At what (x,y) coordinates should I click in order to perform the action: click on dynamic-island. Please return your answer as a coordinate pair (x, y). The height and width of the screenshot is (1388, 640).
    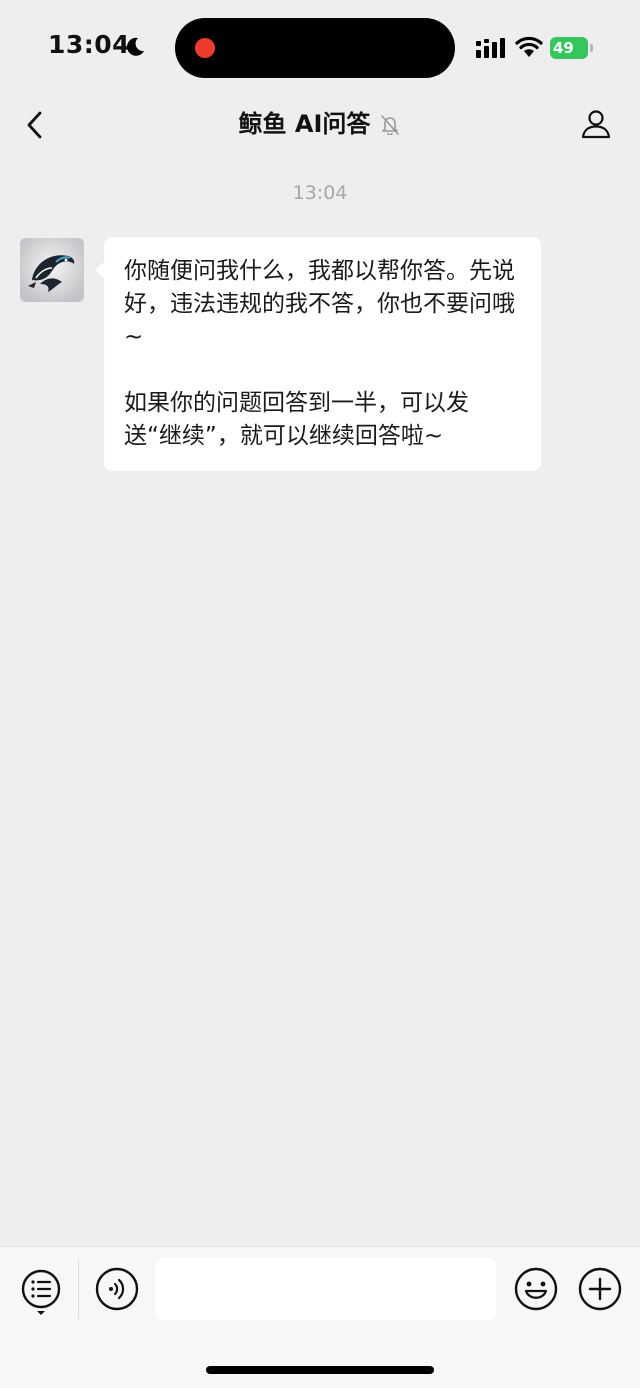
    Looking at the image, I should click on (315, 48).